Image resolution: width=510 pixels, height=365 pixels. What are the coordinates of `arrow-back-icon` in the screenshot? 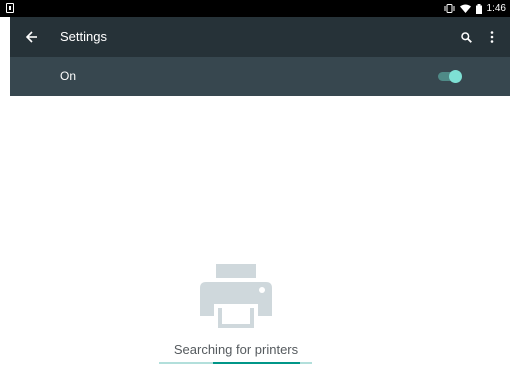 It's located at (31, 37).